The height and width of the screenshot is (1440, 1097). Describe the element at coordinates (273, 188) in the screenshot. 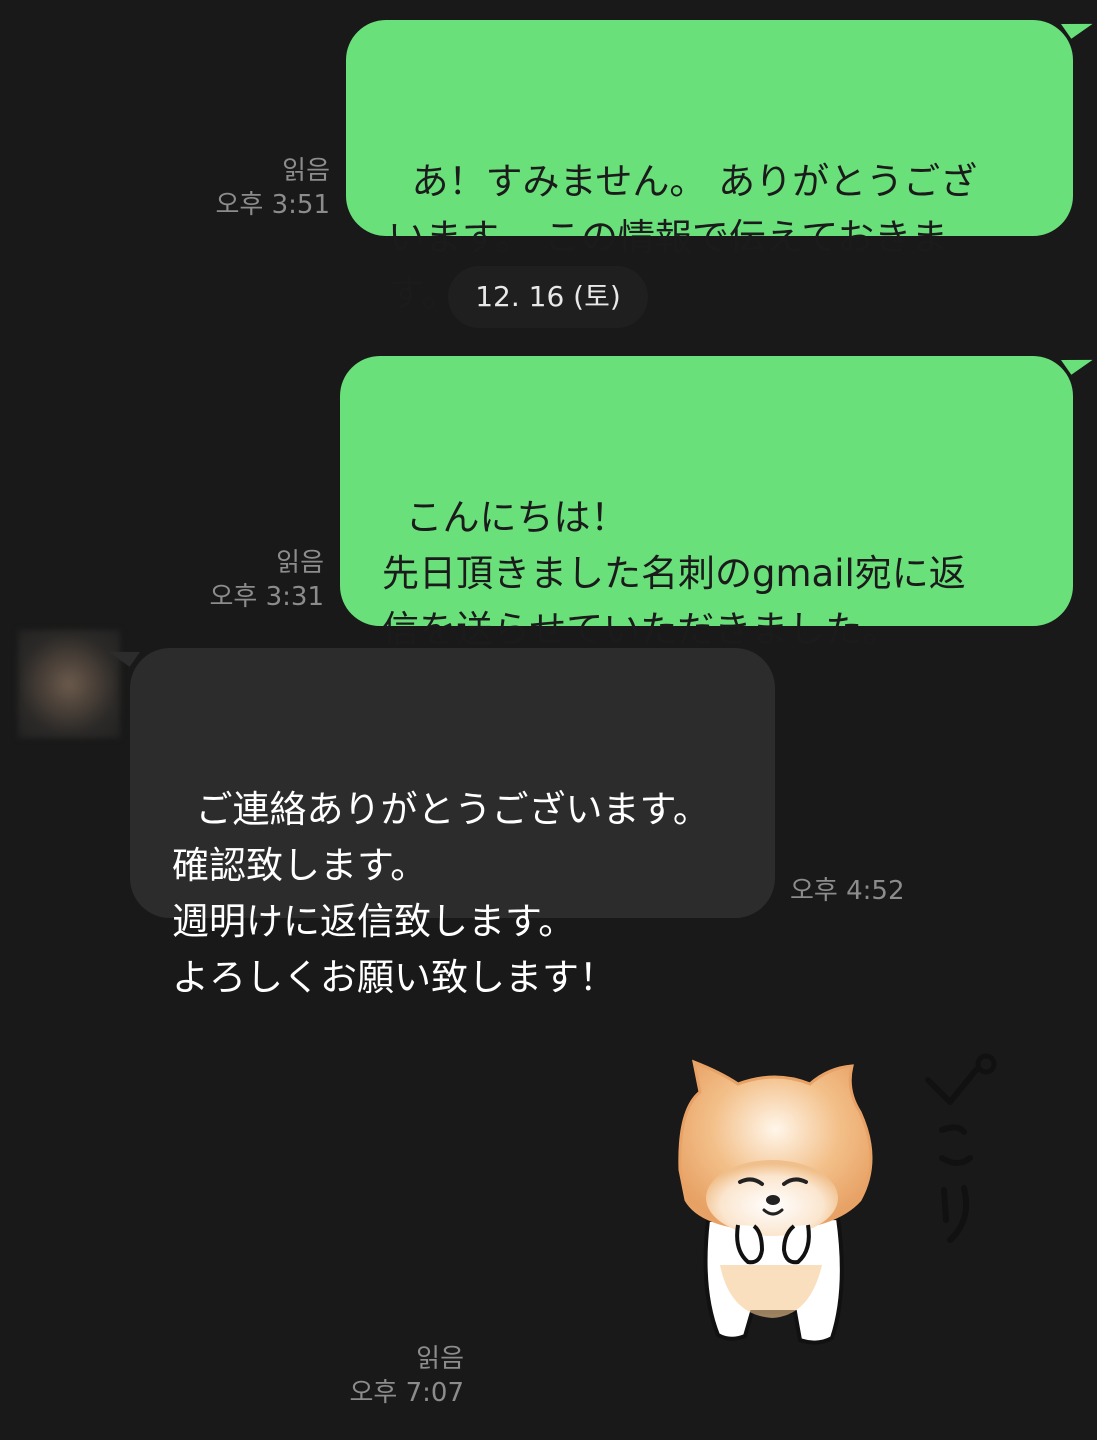

I see `message-meta: 읽음 오후 3:51` at that location.